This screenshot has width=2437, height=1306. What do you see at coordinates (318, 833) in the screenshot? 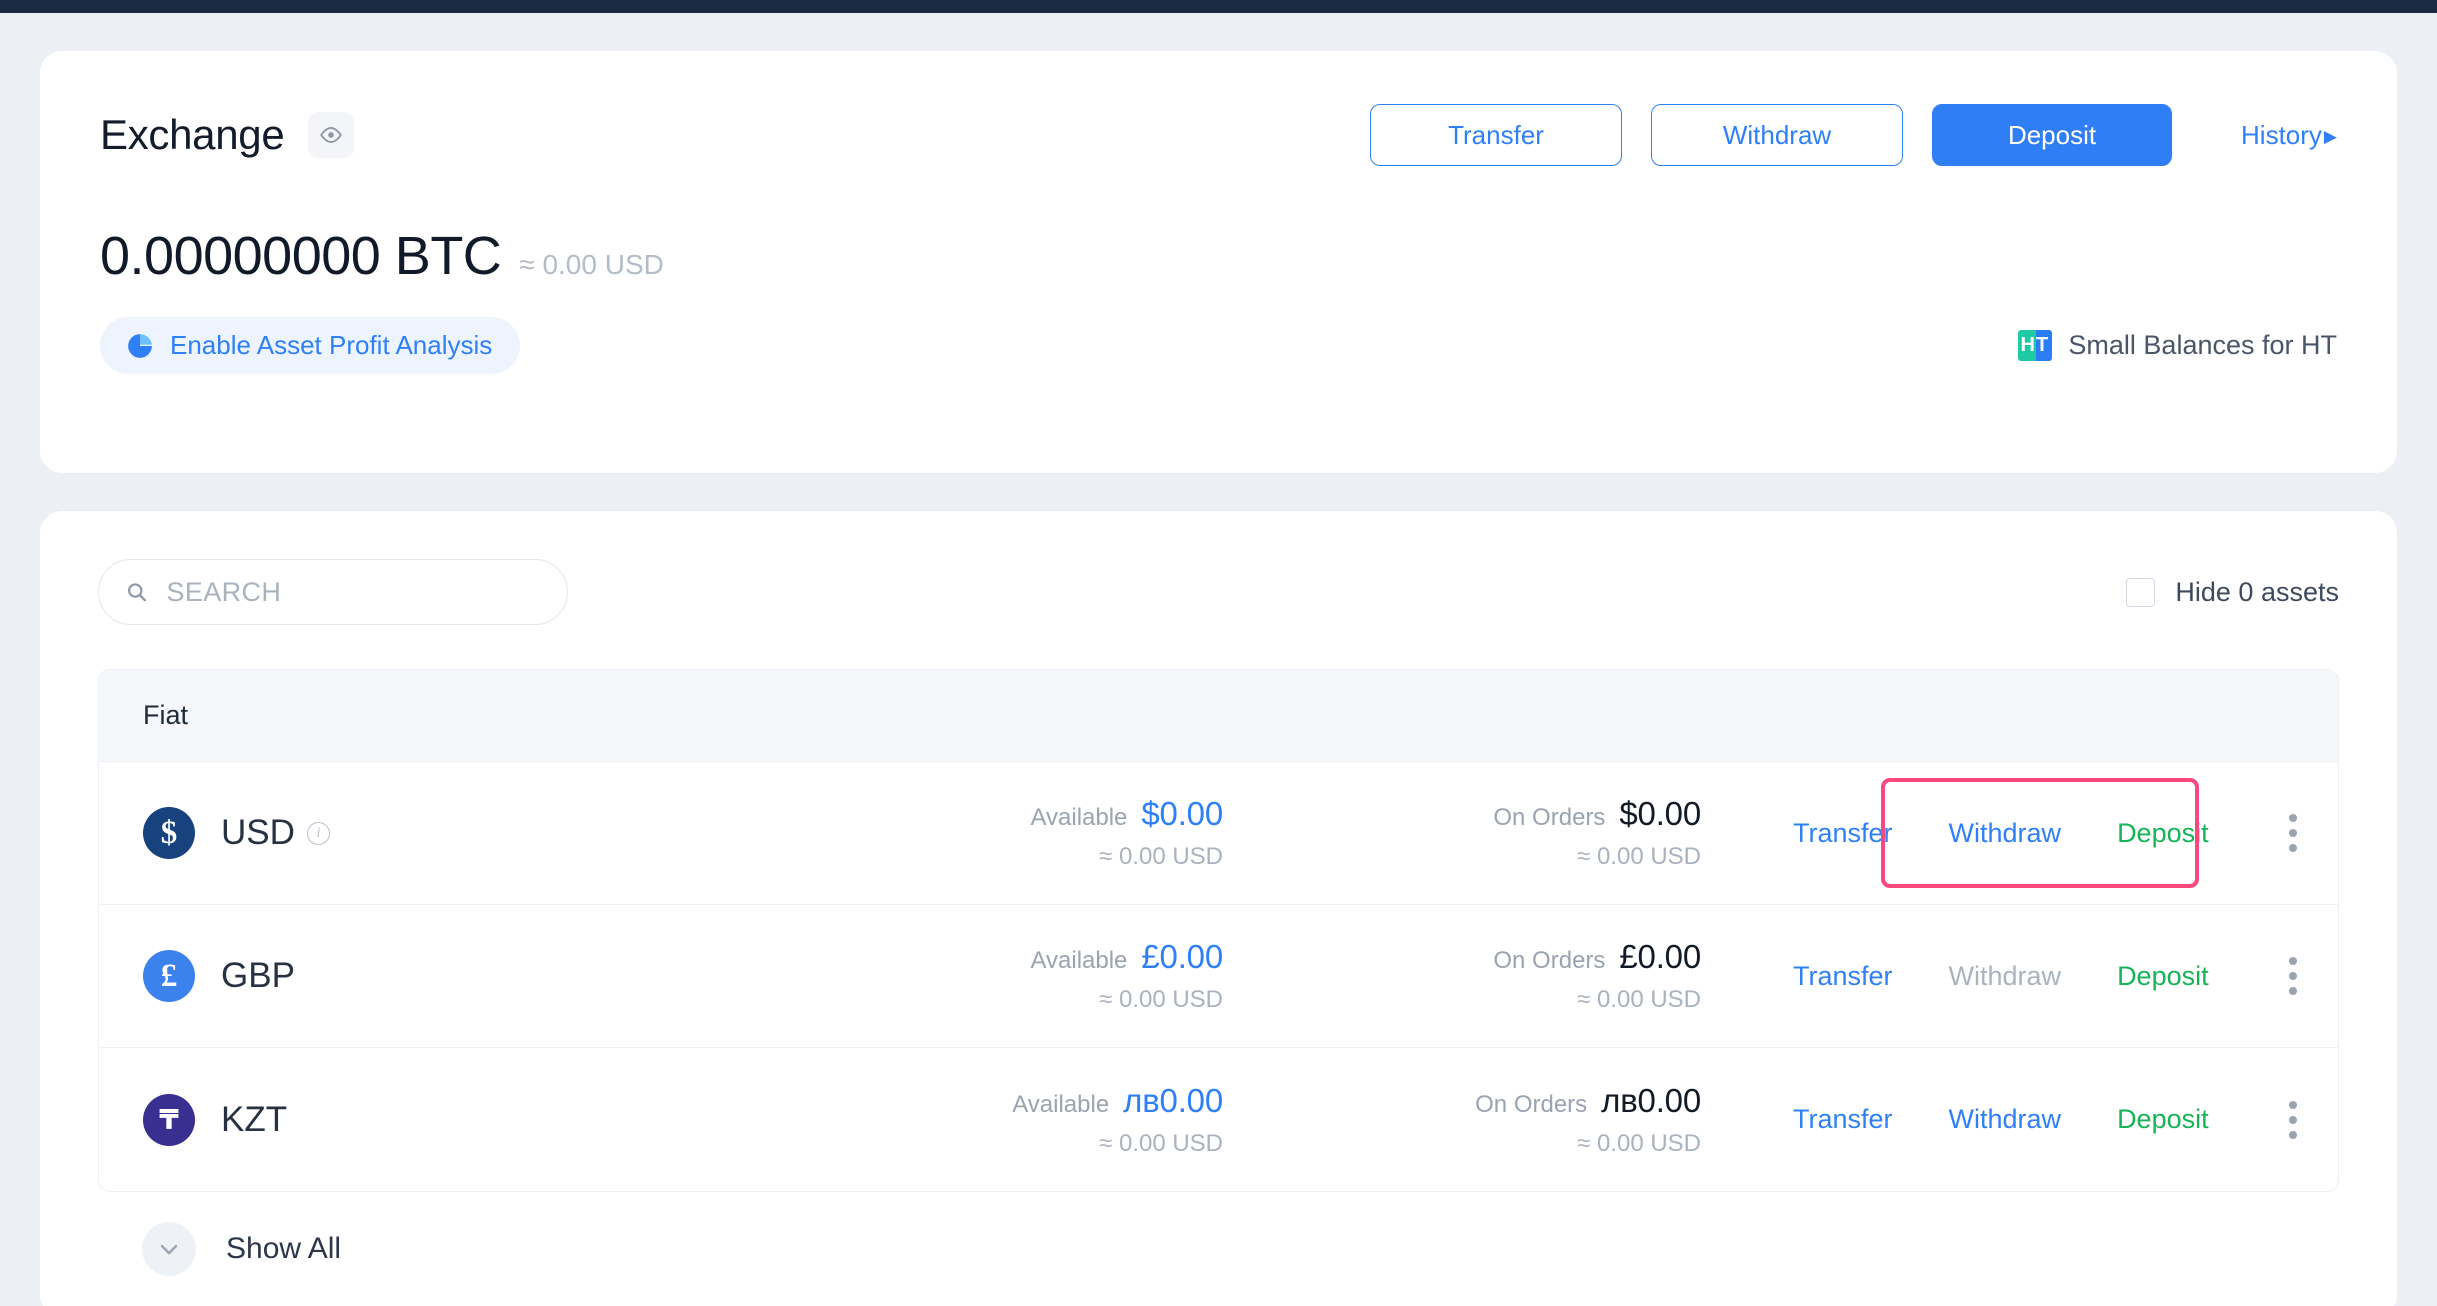
I see `info-icon: i` at bounding box center [318, 833].